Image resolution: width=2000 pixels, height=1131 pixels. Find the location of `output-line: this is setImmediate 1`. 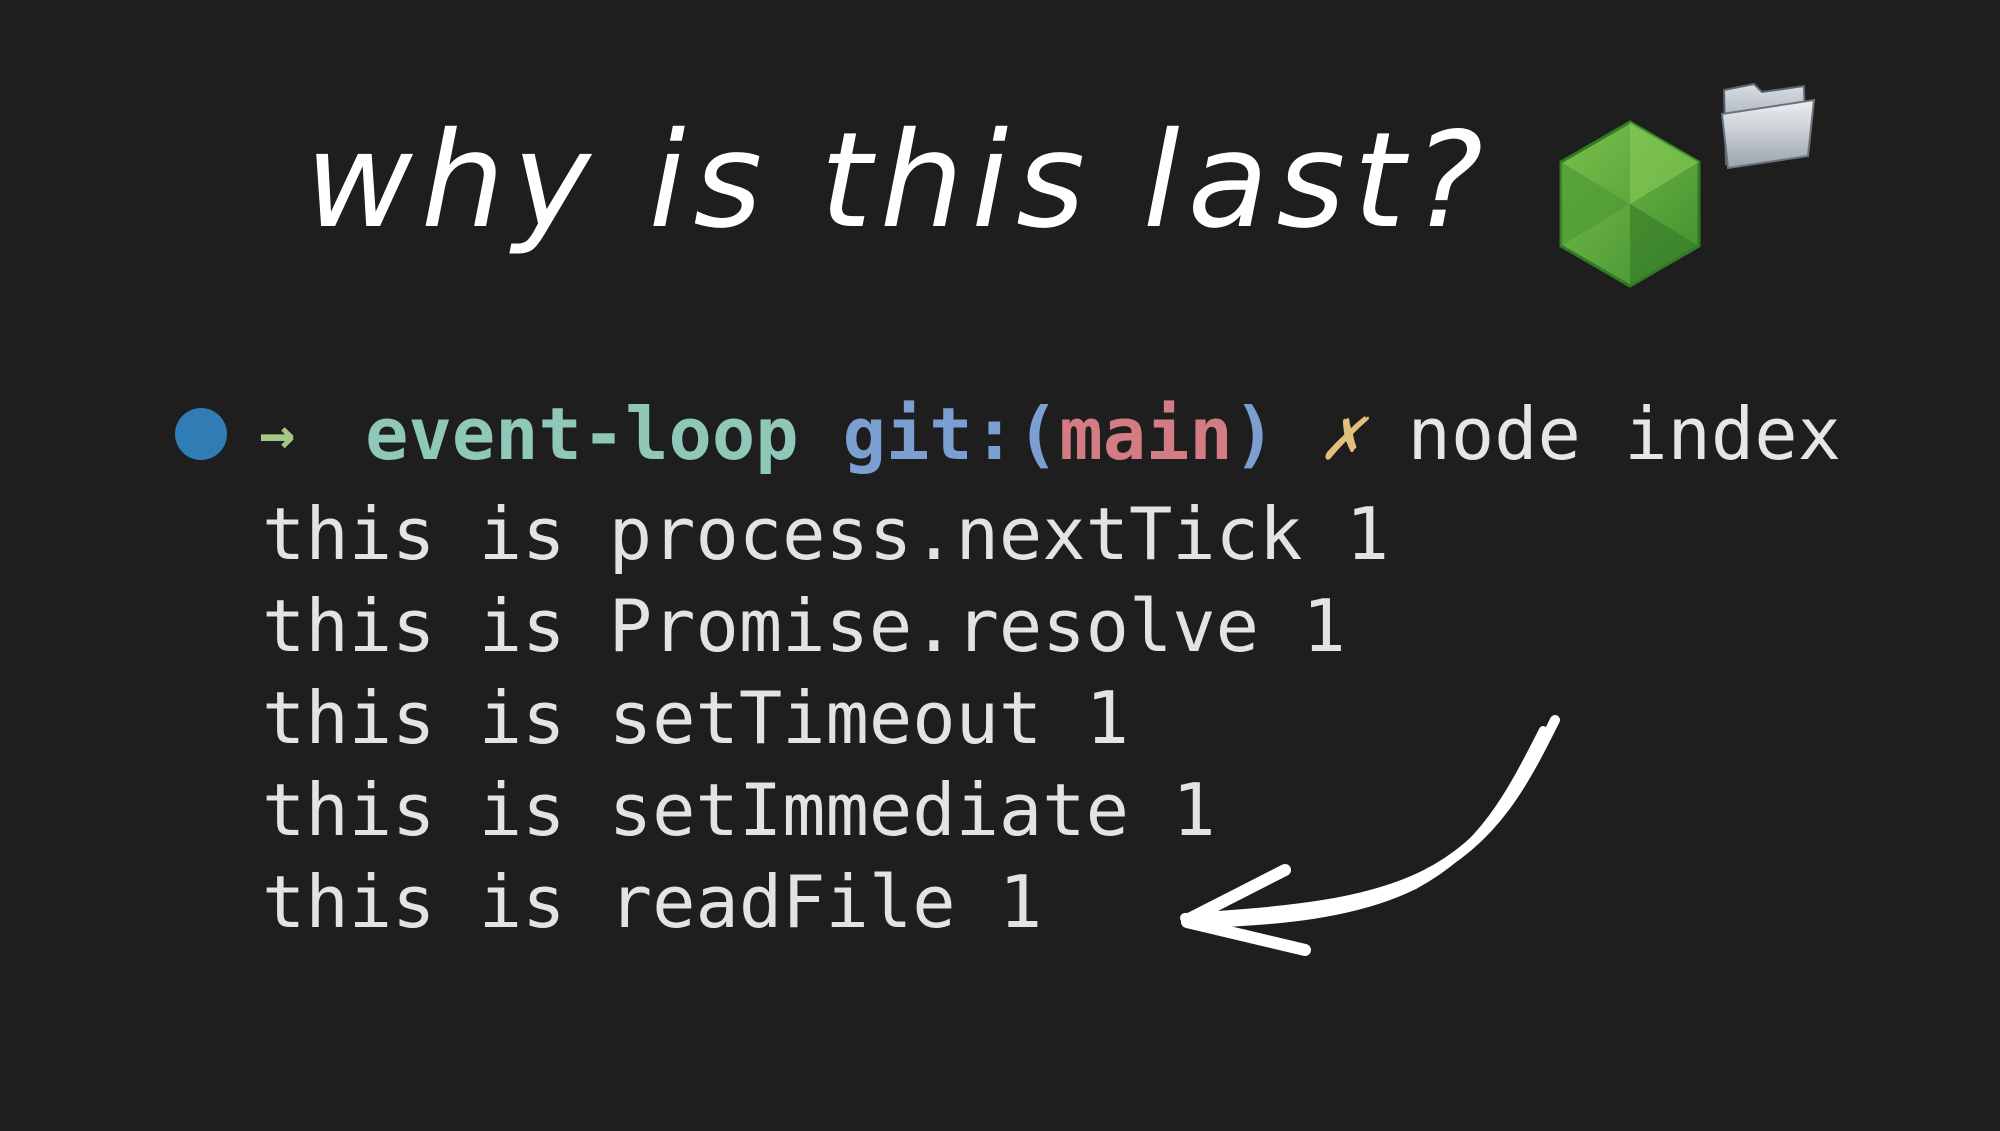

output-line: this is setImmediate 1 is located at coordinates (739, 810).